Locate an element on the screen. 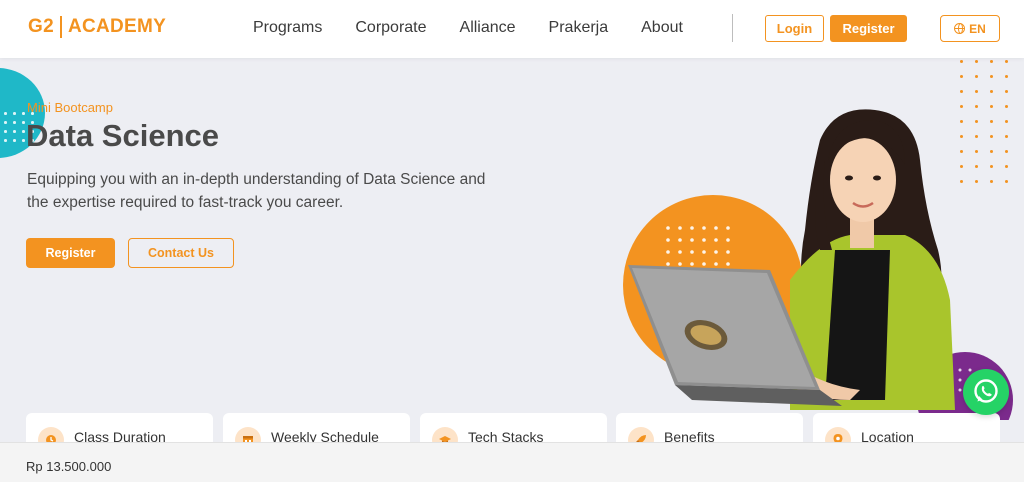 This screenshot has height=482, width=1024. login-button: Login is located at coordinates (794, 28).